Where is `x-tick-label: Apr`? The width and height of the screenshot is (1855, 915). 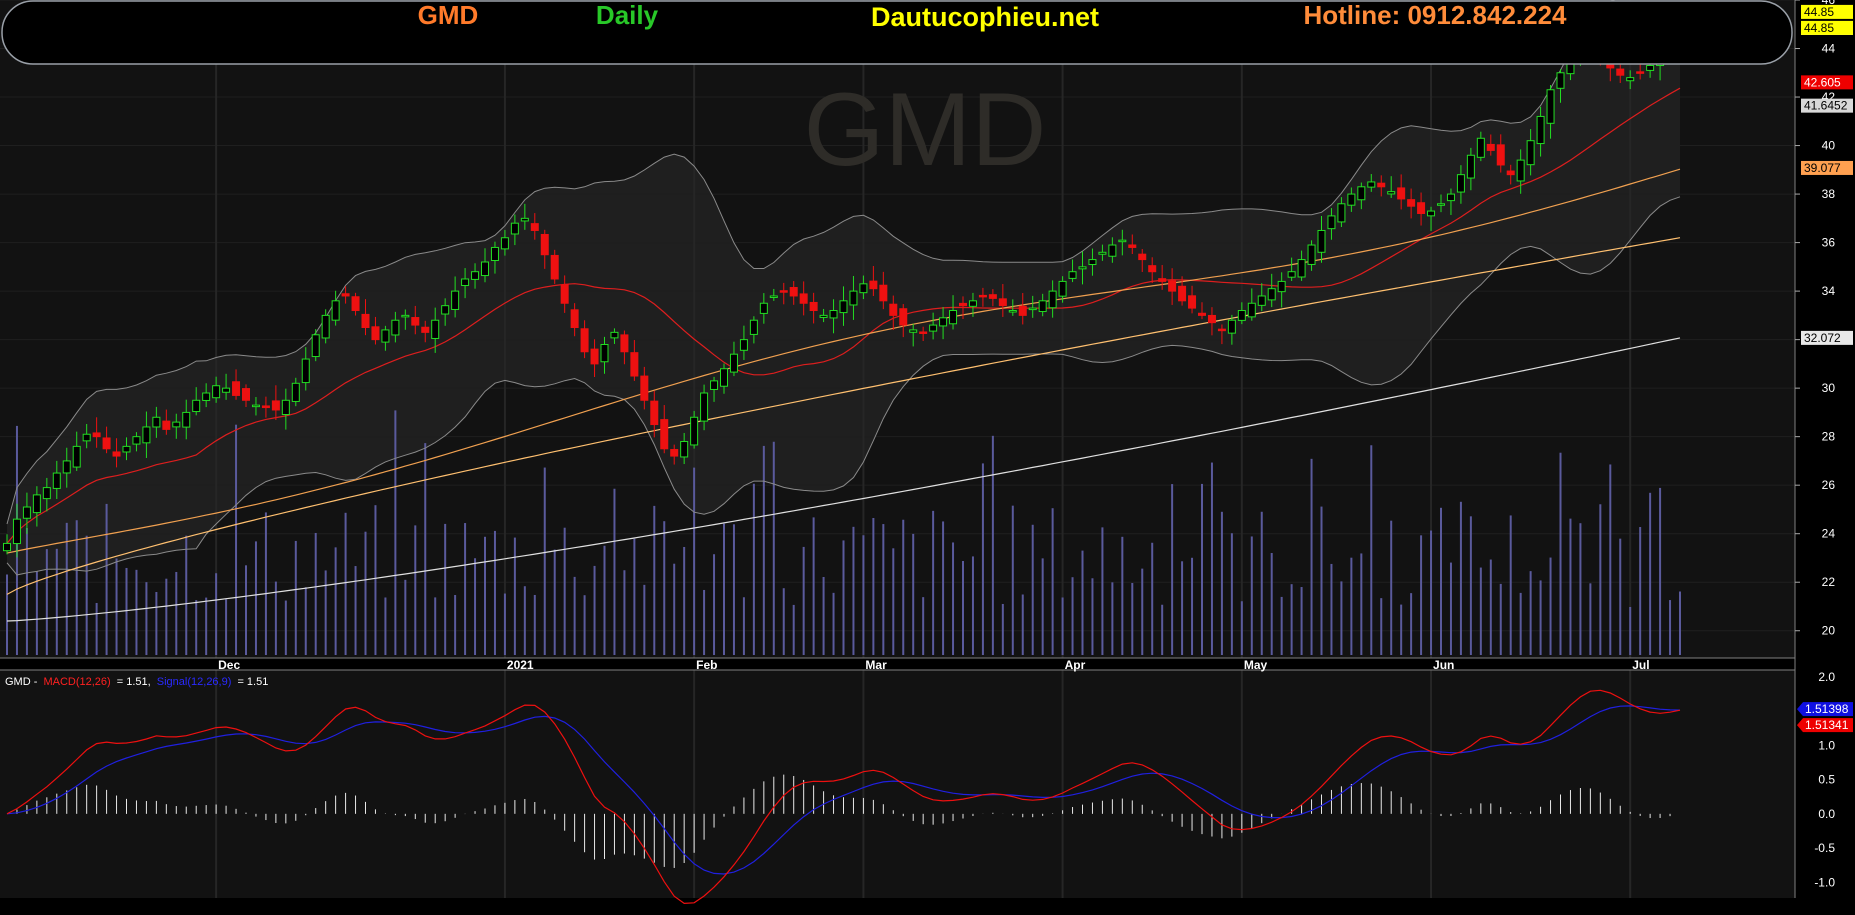
x-tick-label: Apr is located at coordinates (1075, 665).